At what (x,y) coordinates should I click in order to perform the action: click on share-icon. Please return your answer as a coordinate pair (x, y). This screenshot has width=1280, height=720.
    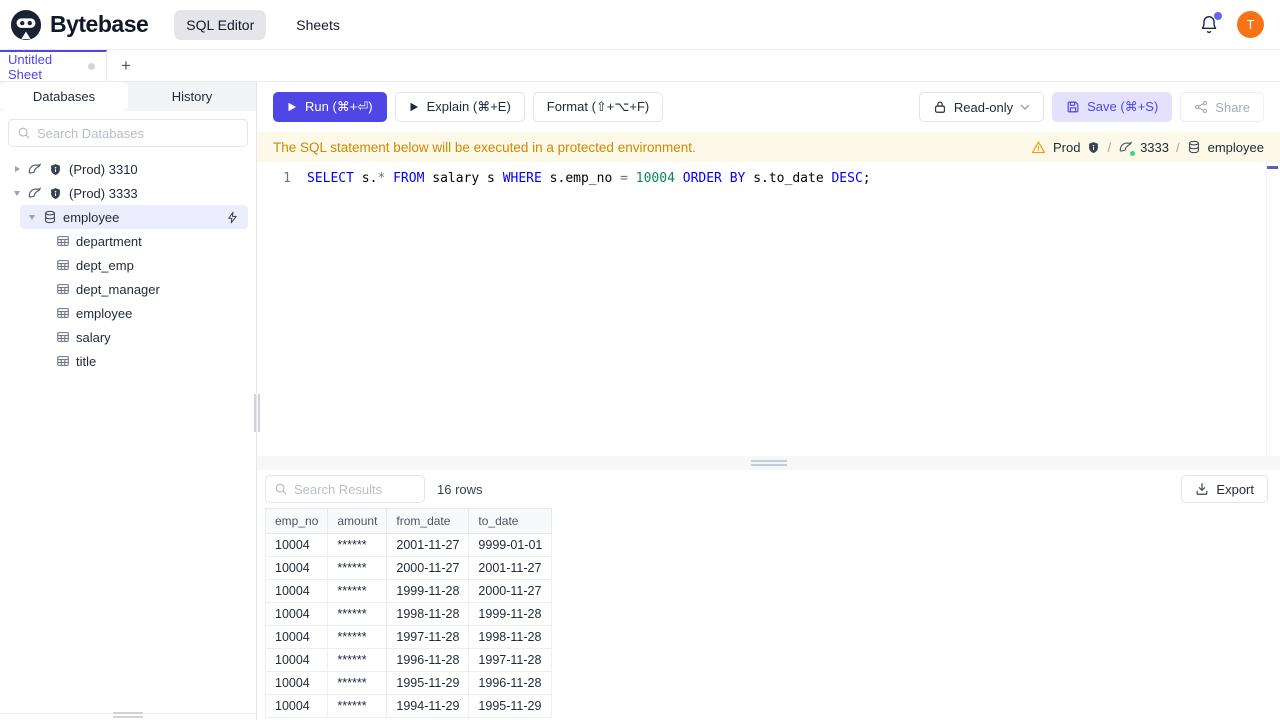
    Looking at the image, I should click on (1201, 107).